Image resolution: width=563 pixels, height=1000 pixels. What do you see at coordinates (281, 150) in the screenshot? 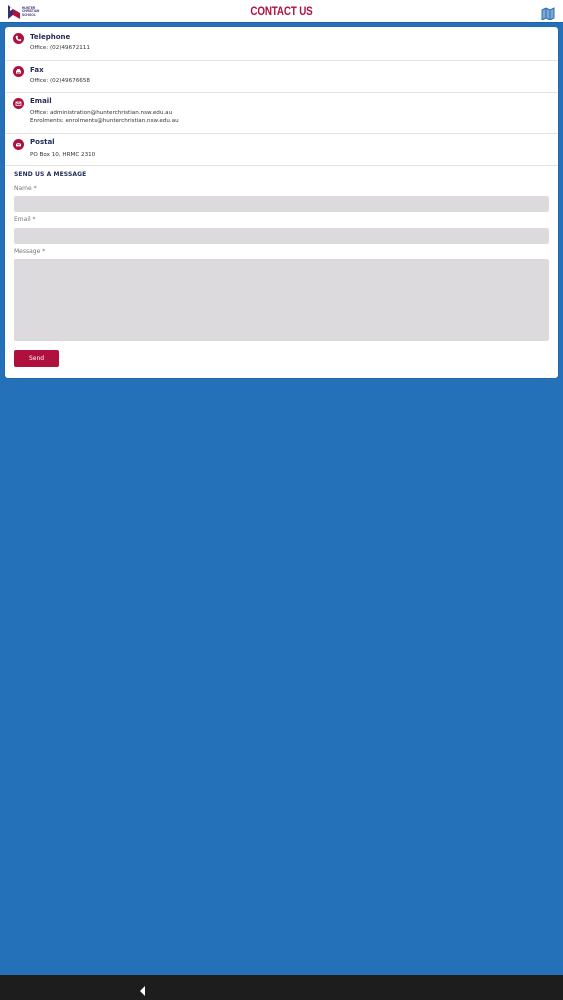
I see `contact-row-postal: Postal PO Box 10, HRMC 2310` at bounding box center [281, 150].